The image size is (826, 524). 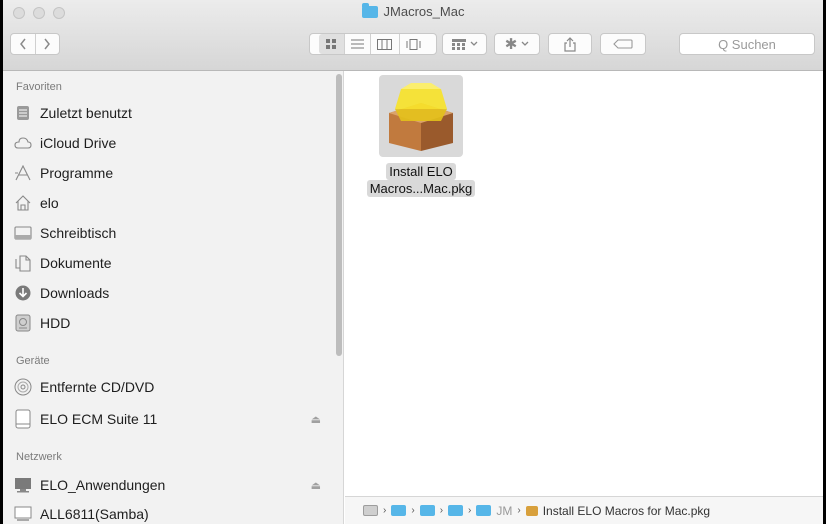 I want to click on chevron-left-icon, so click(x=22, y=44).